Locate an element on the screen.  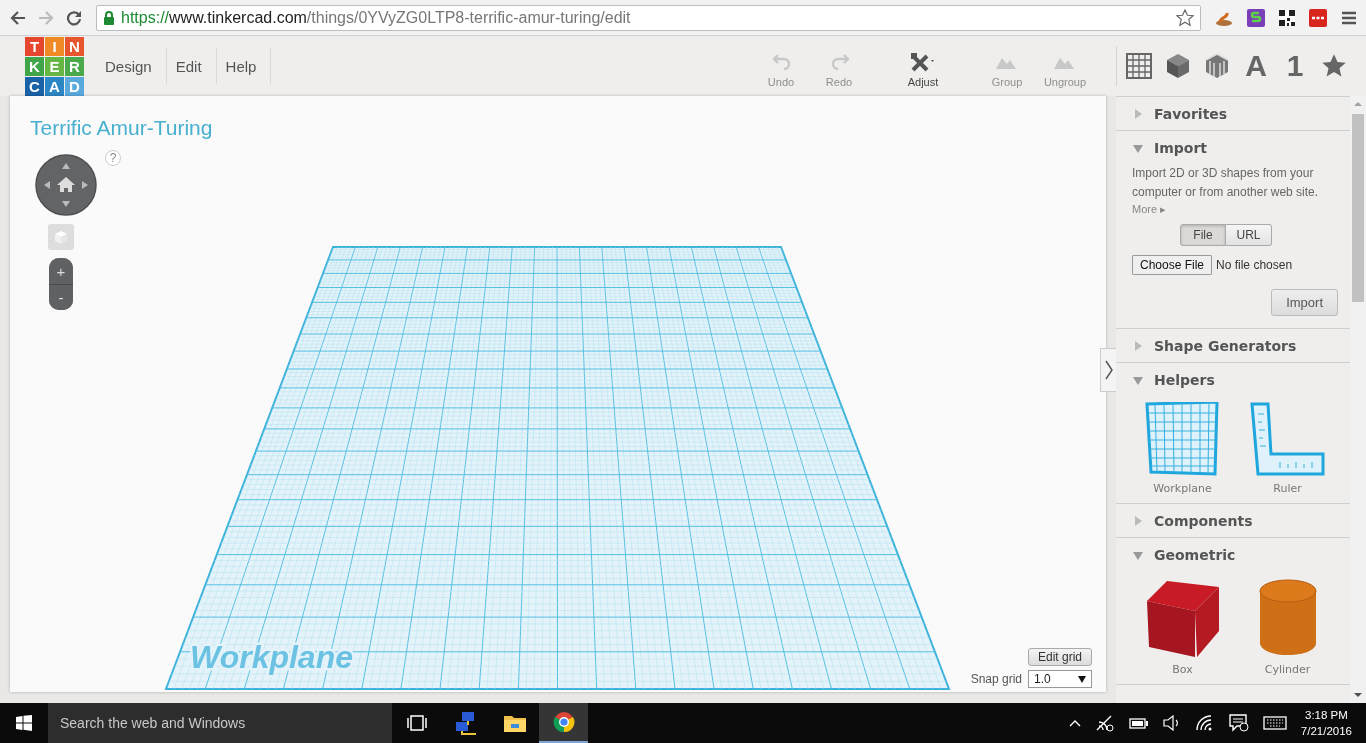
snap-grid-dropdown: 1.0 is located at coordinates (1060, 679).